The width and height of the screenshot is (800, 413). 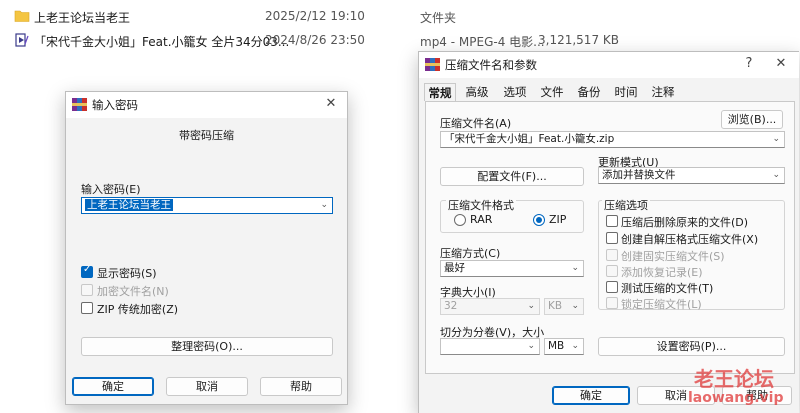 I want to click on option-label: 锁定压缩文件(L), so click(x=661, y=304).